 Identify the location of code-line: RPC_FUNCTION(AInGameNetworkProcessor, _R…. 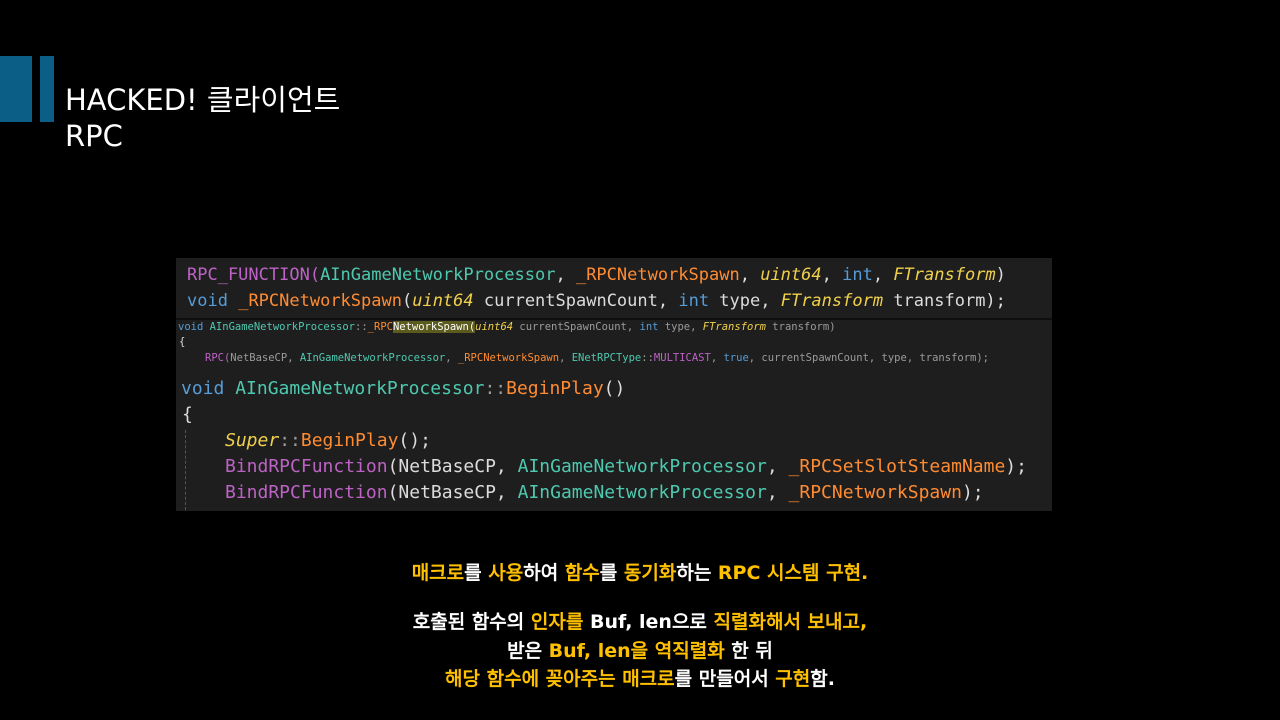
(596, 275).